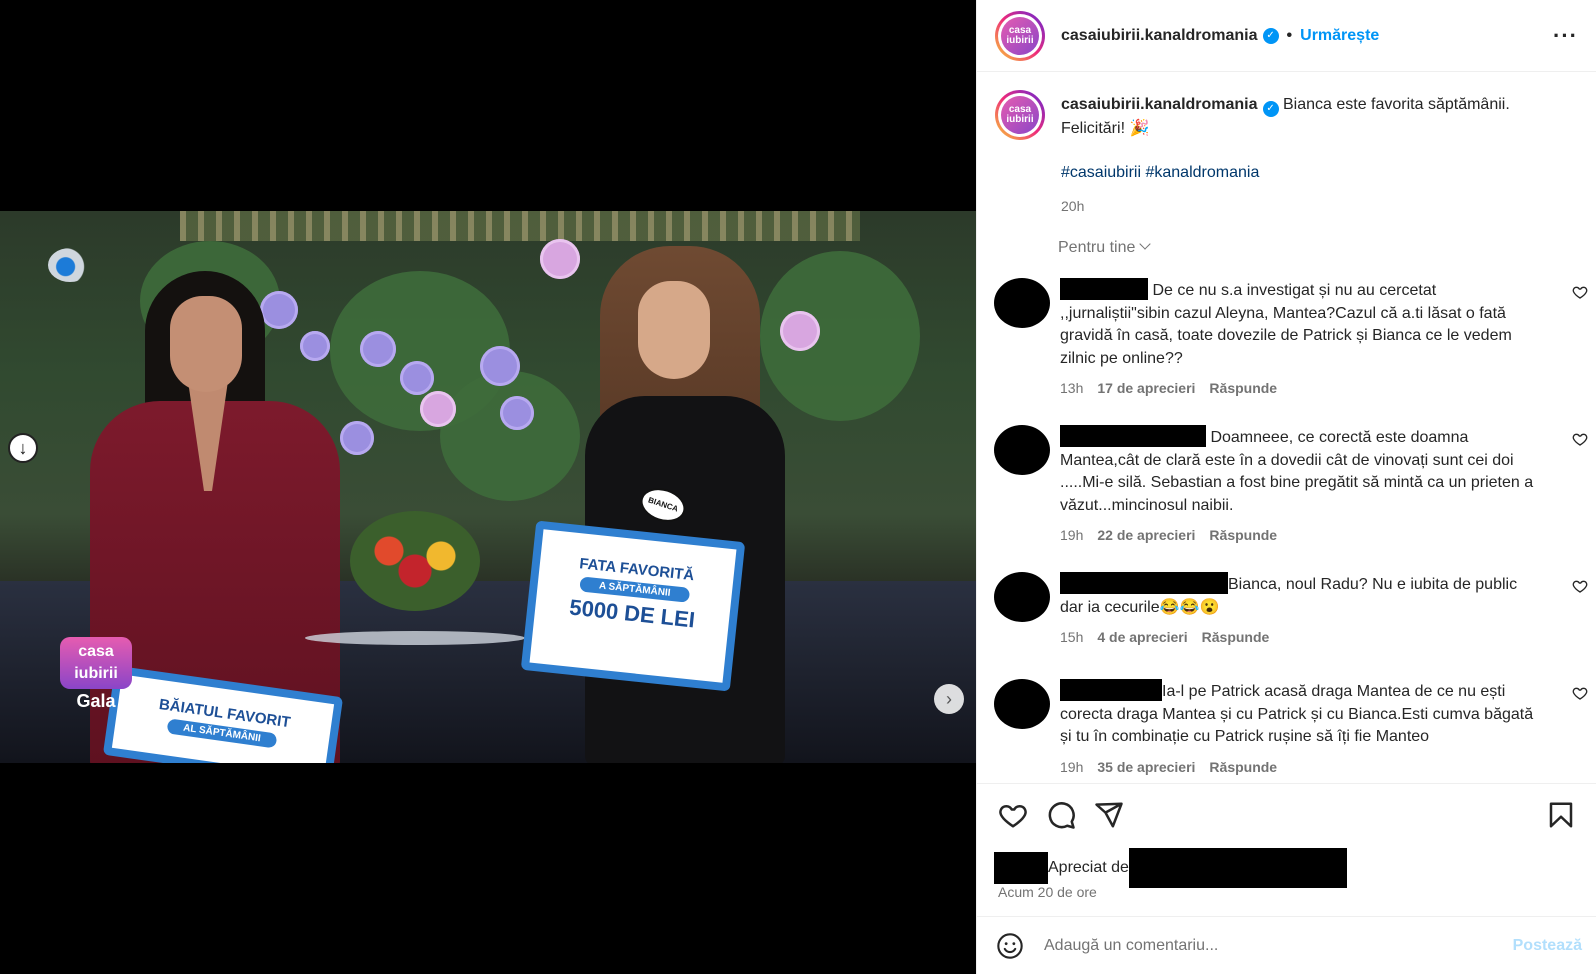 This screenshot has height=974, width=1596. Describe the element at coordinates (70, 265) in the screenshot. I see `channel-logo-icon` at that location.